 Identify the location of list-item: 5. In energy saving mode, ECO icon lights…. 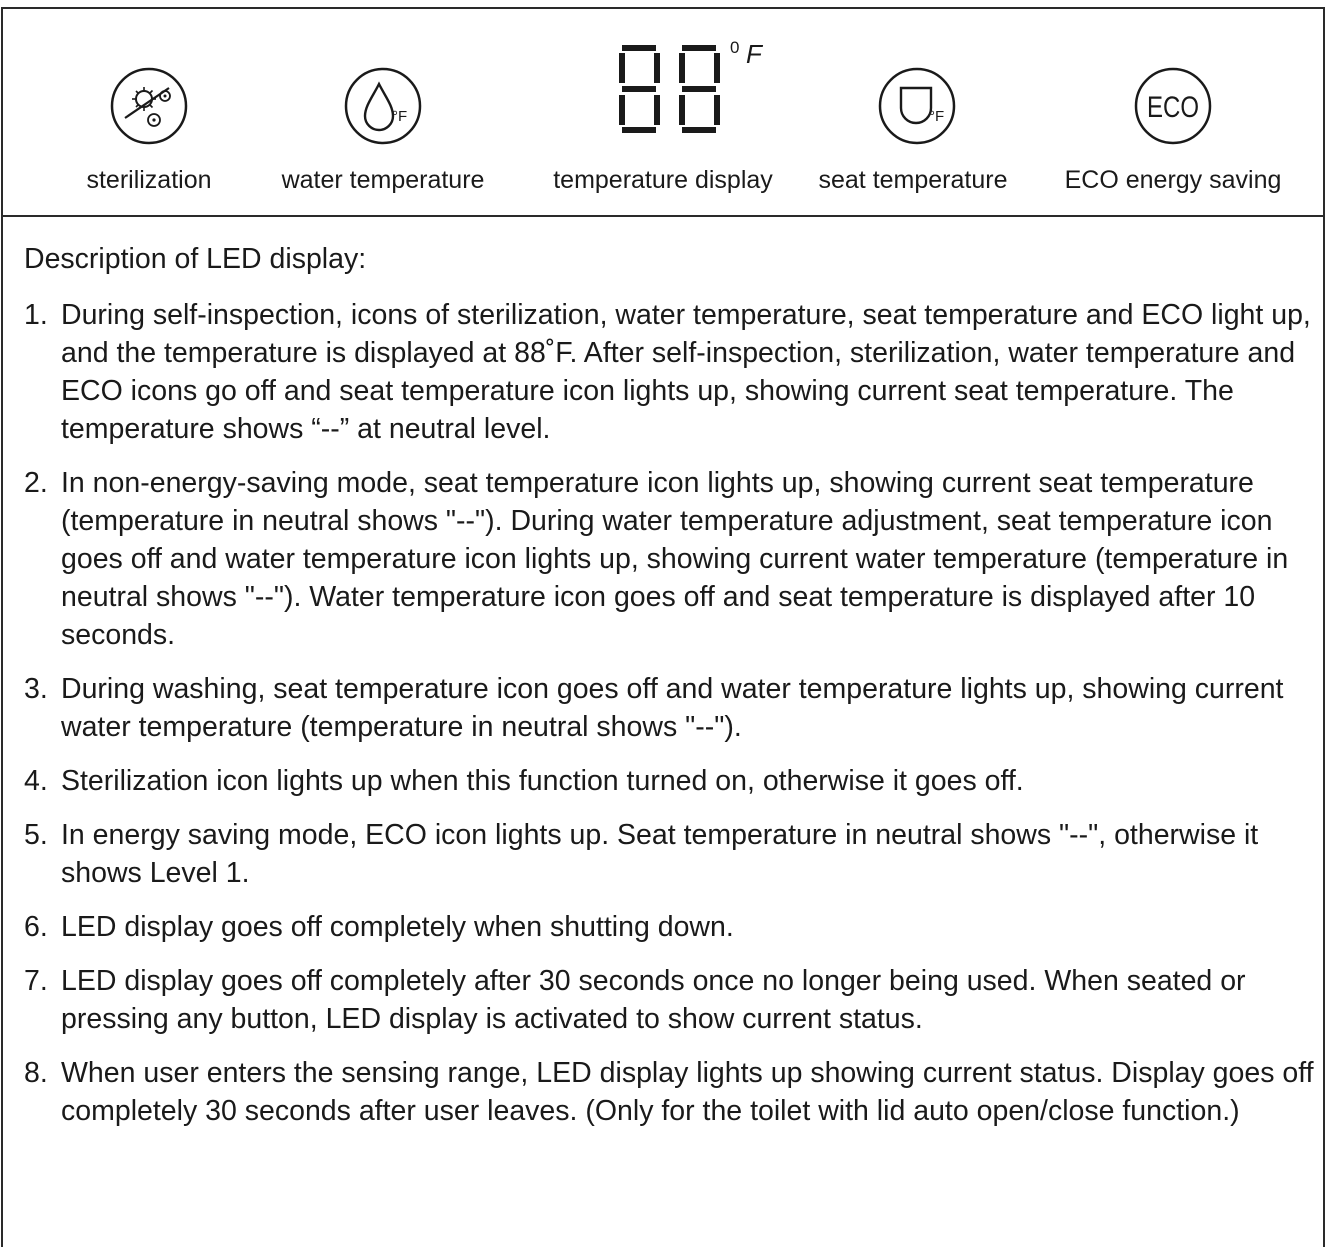
(674, 854).